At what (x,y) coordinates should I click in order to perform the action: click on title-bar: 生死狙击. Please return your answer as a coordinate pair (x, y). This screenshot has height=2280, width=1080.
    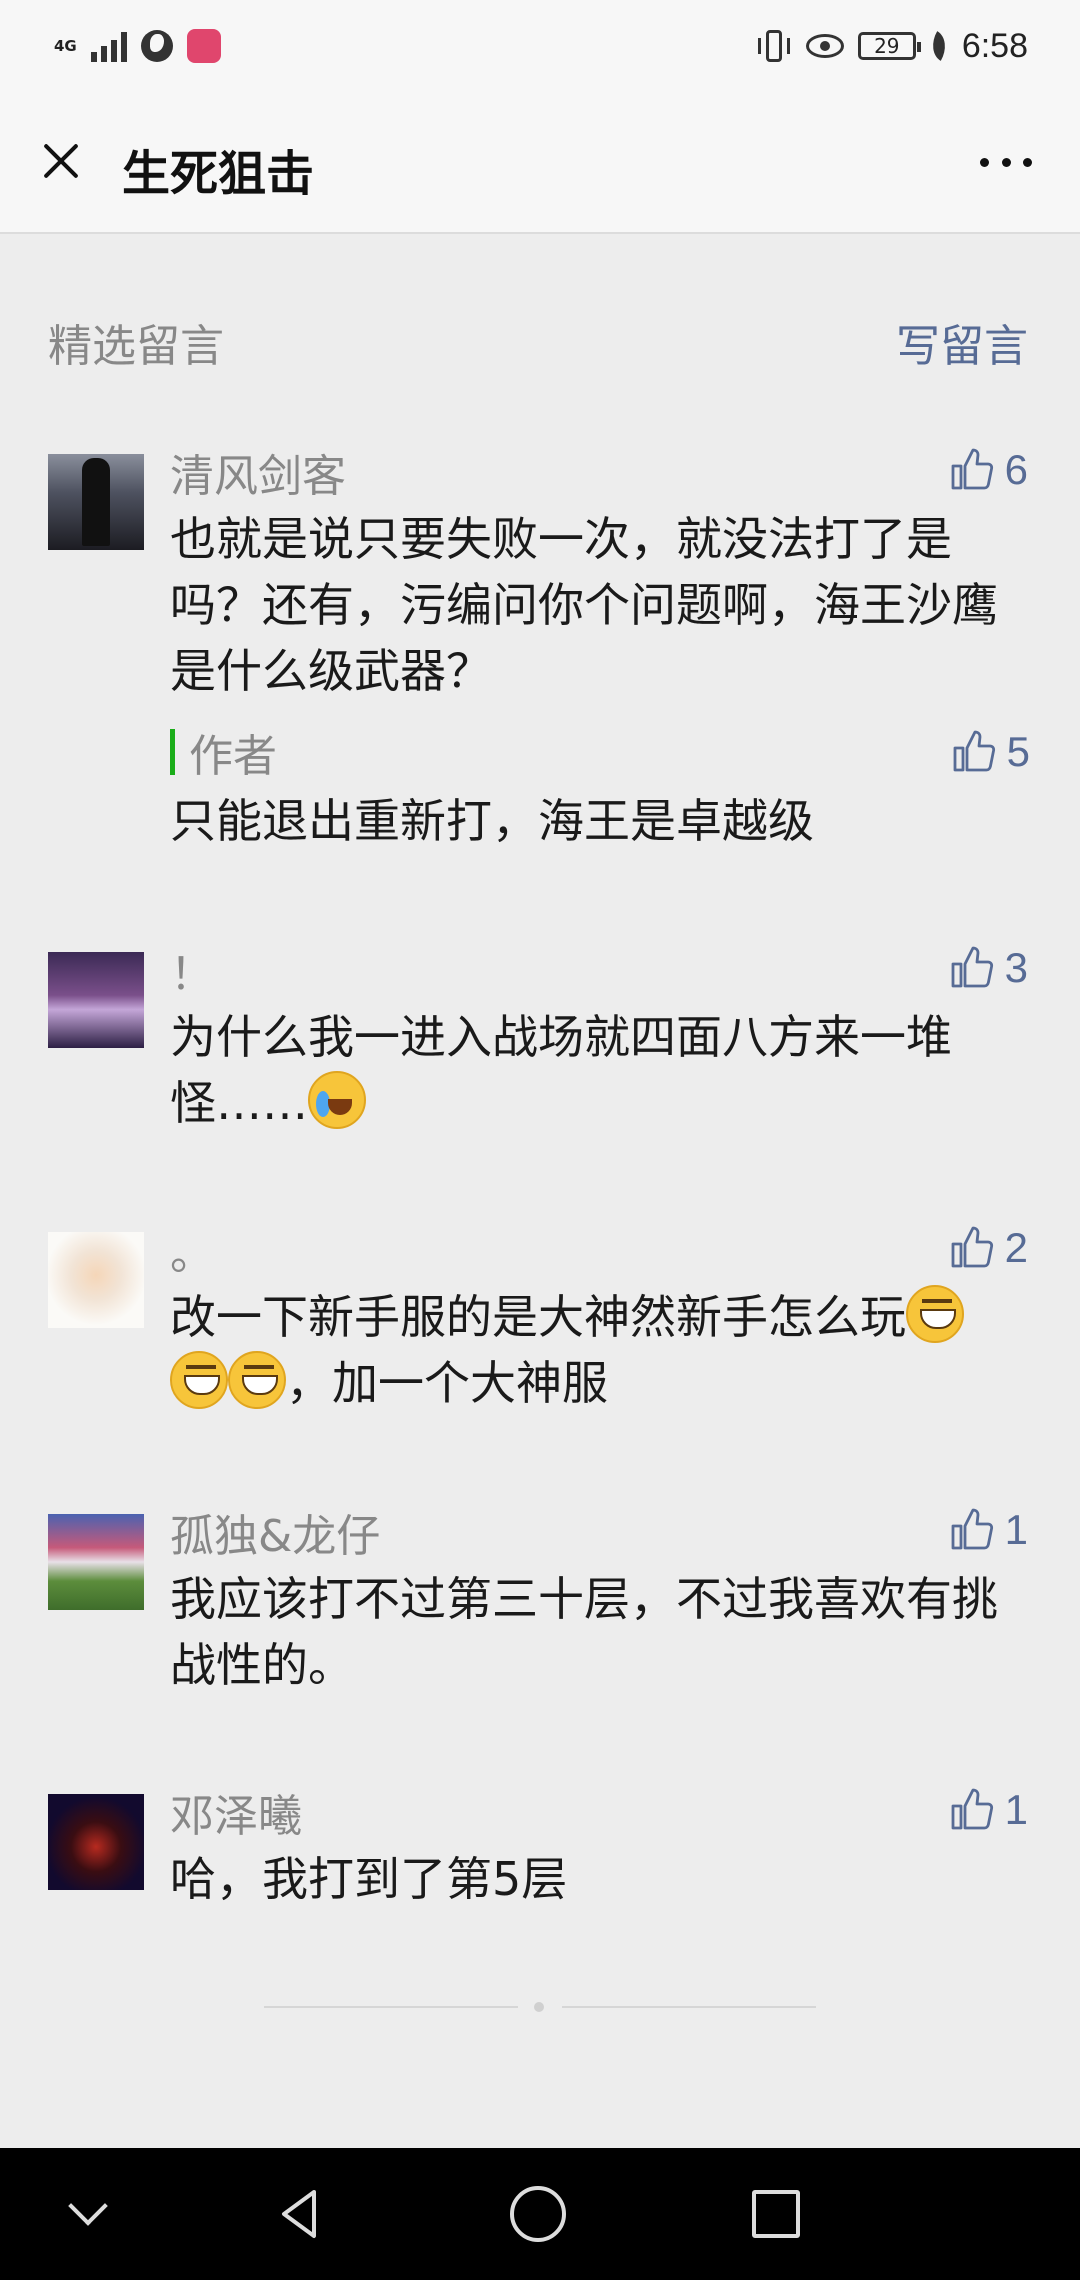
    Looking at the image, I should click on (540, 163).